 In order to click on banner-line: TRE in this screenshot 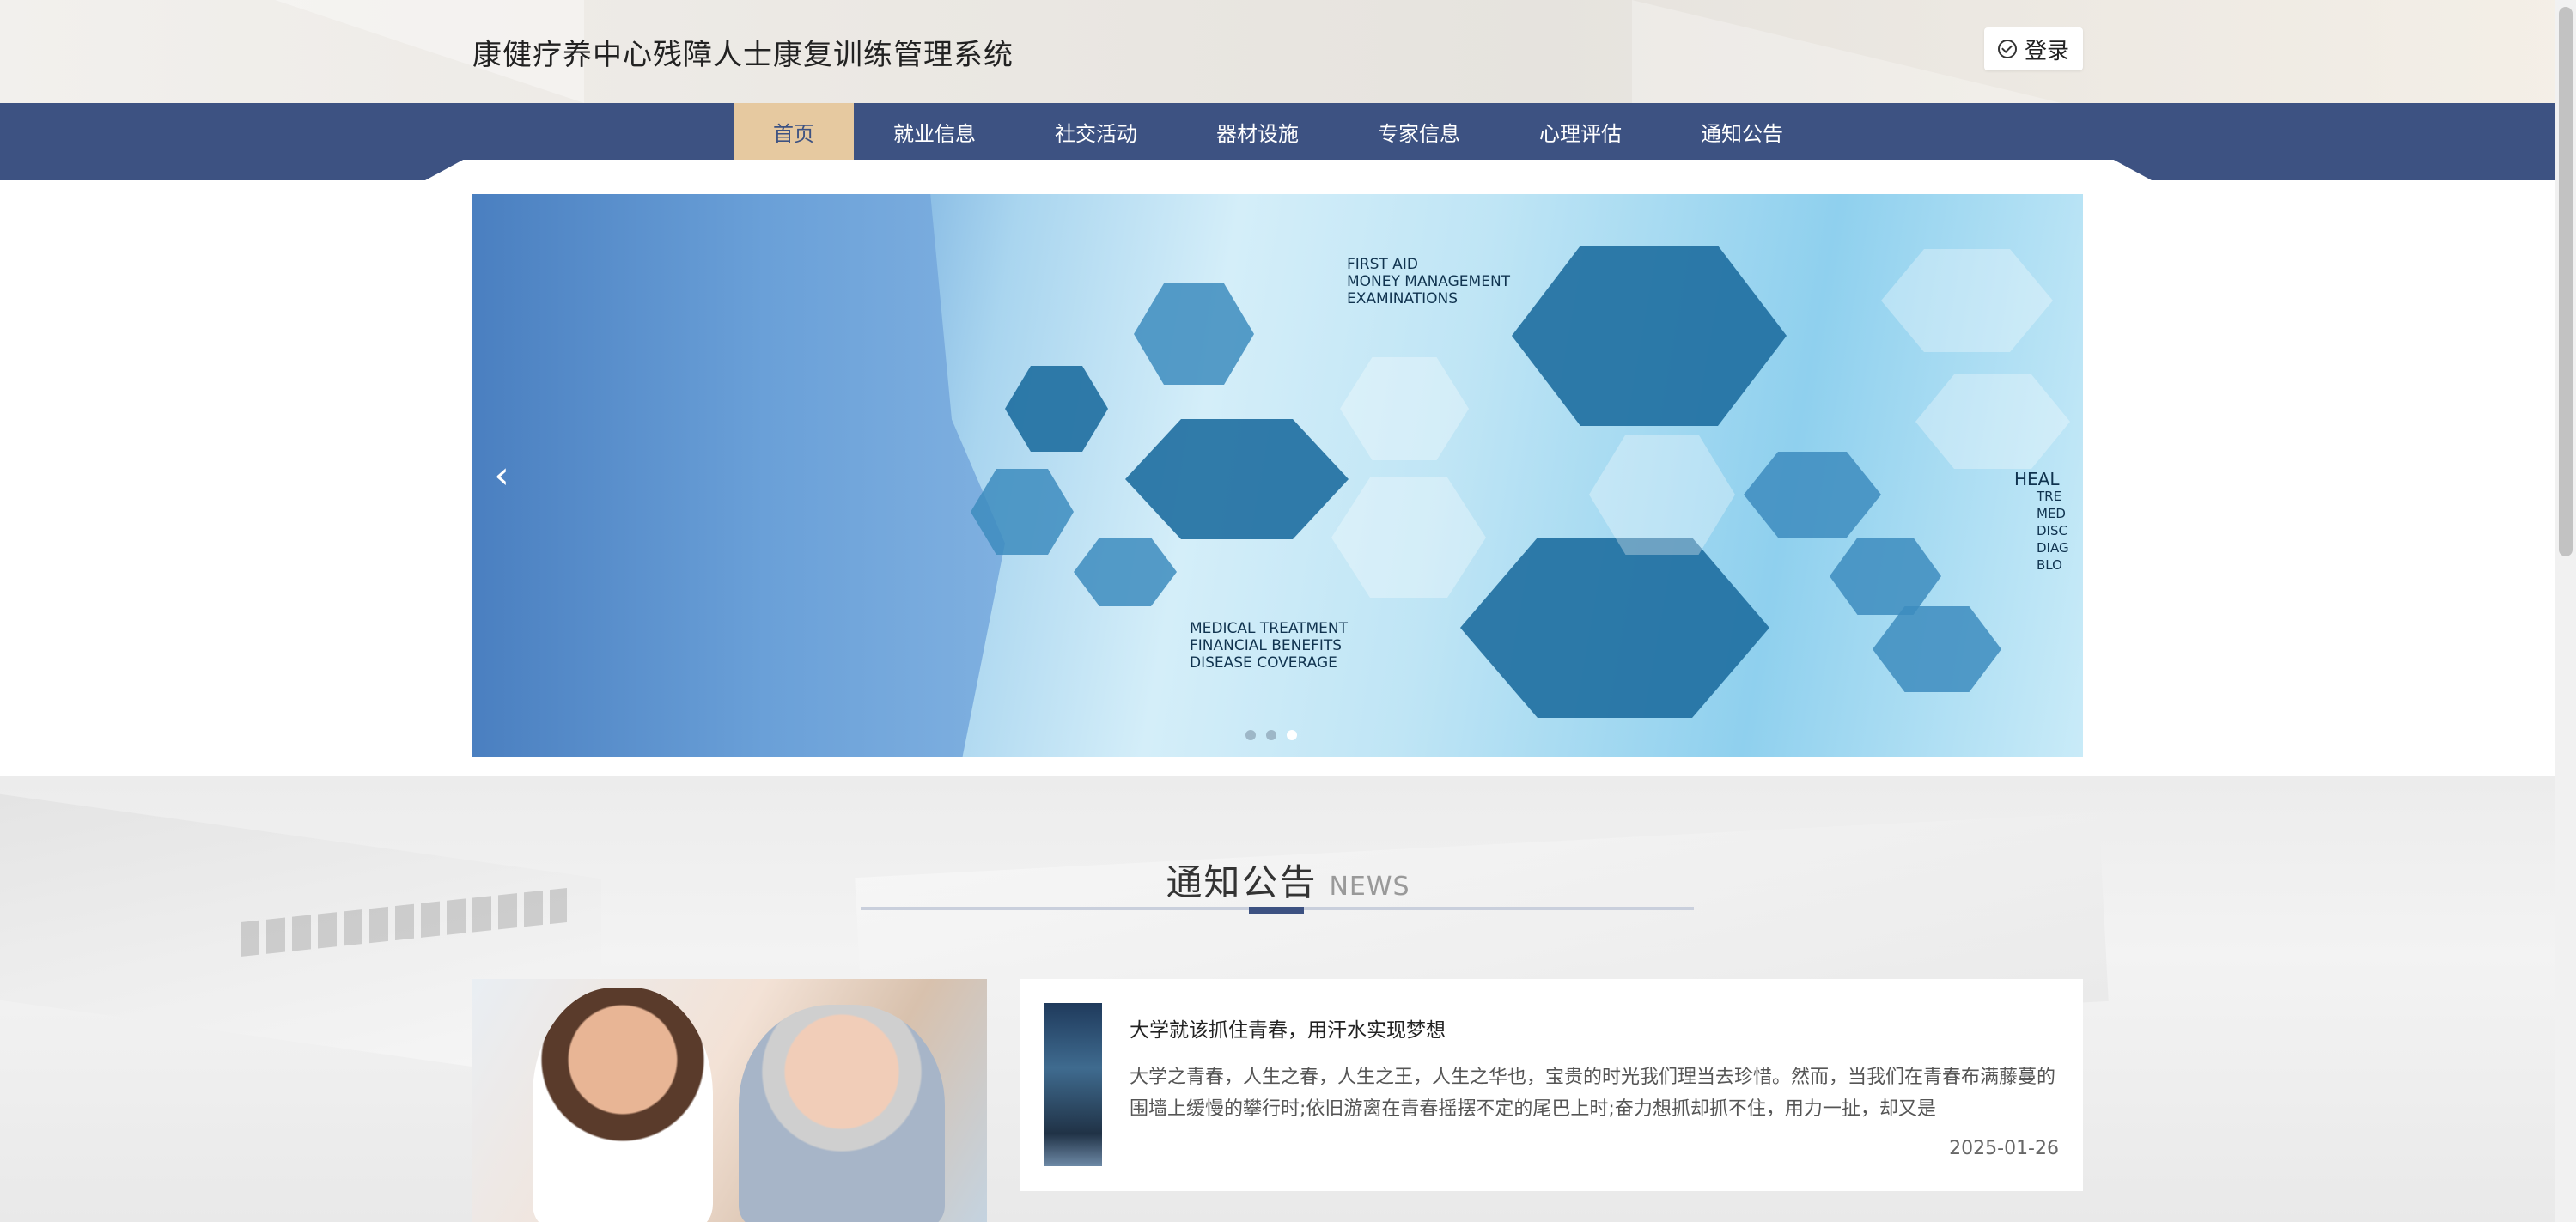, I will do `click(2049, 496)`.